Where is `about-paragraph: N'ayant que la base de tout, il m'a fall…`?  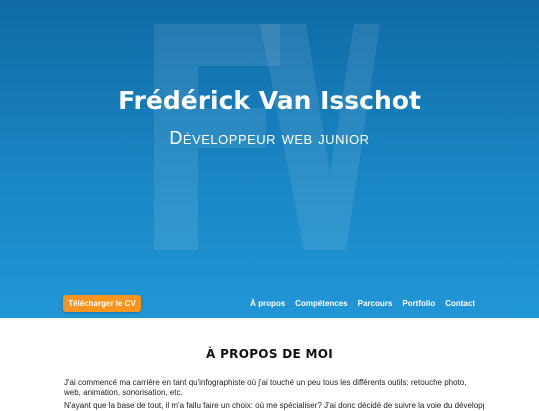
about-paragraph: N'ayant que la base de tout, il m'a fall… is located at coordinates (274, 405).